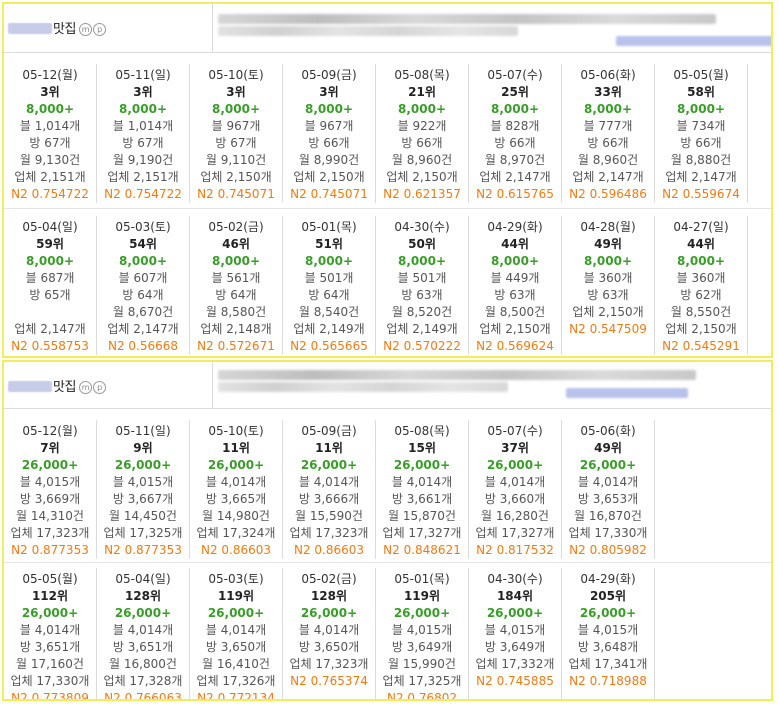  Describe the element at coordinates (422, 550) in the screenshot. I see `n2-score: N2 0.848621` at that location.